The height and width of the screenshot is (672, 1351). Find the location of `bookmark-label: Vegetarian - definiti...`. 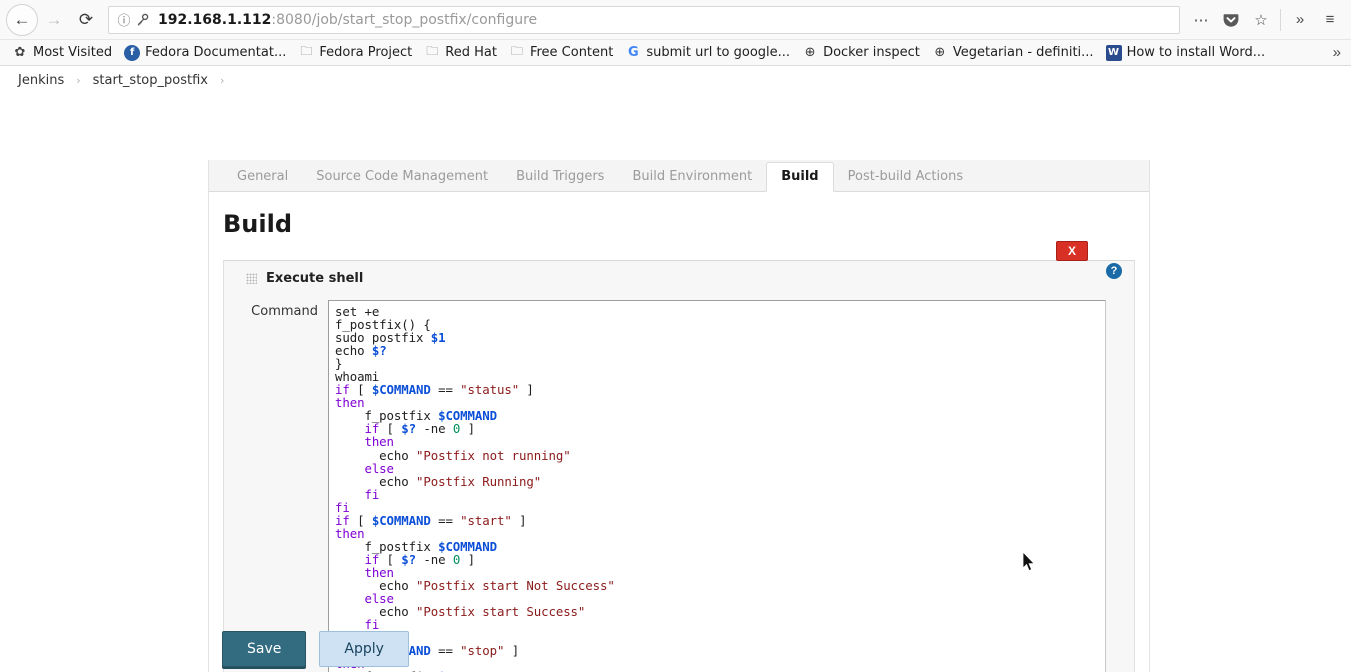

bookmark-label: Vegetarian - definiti... is located at coordinates (1023, 52).